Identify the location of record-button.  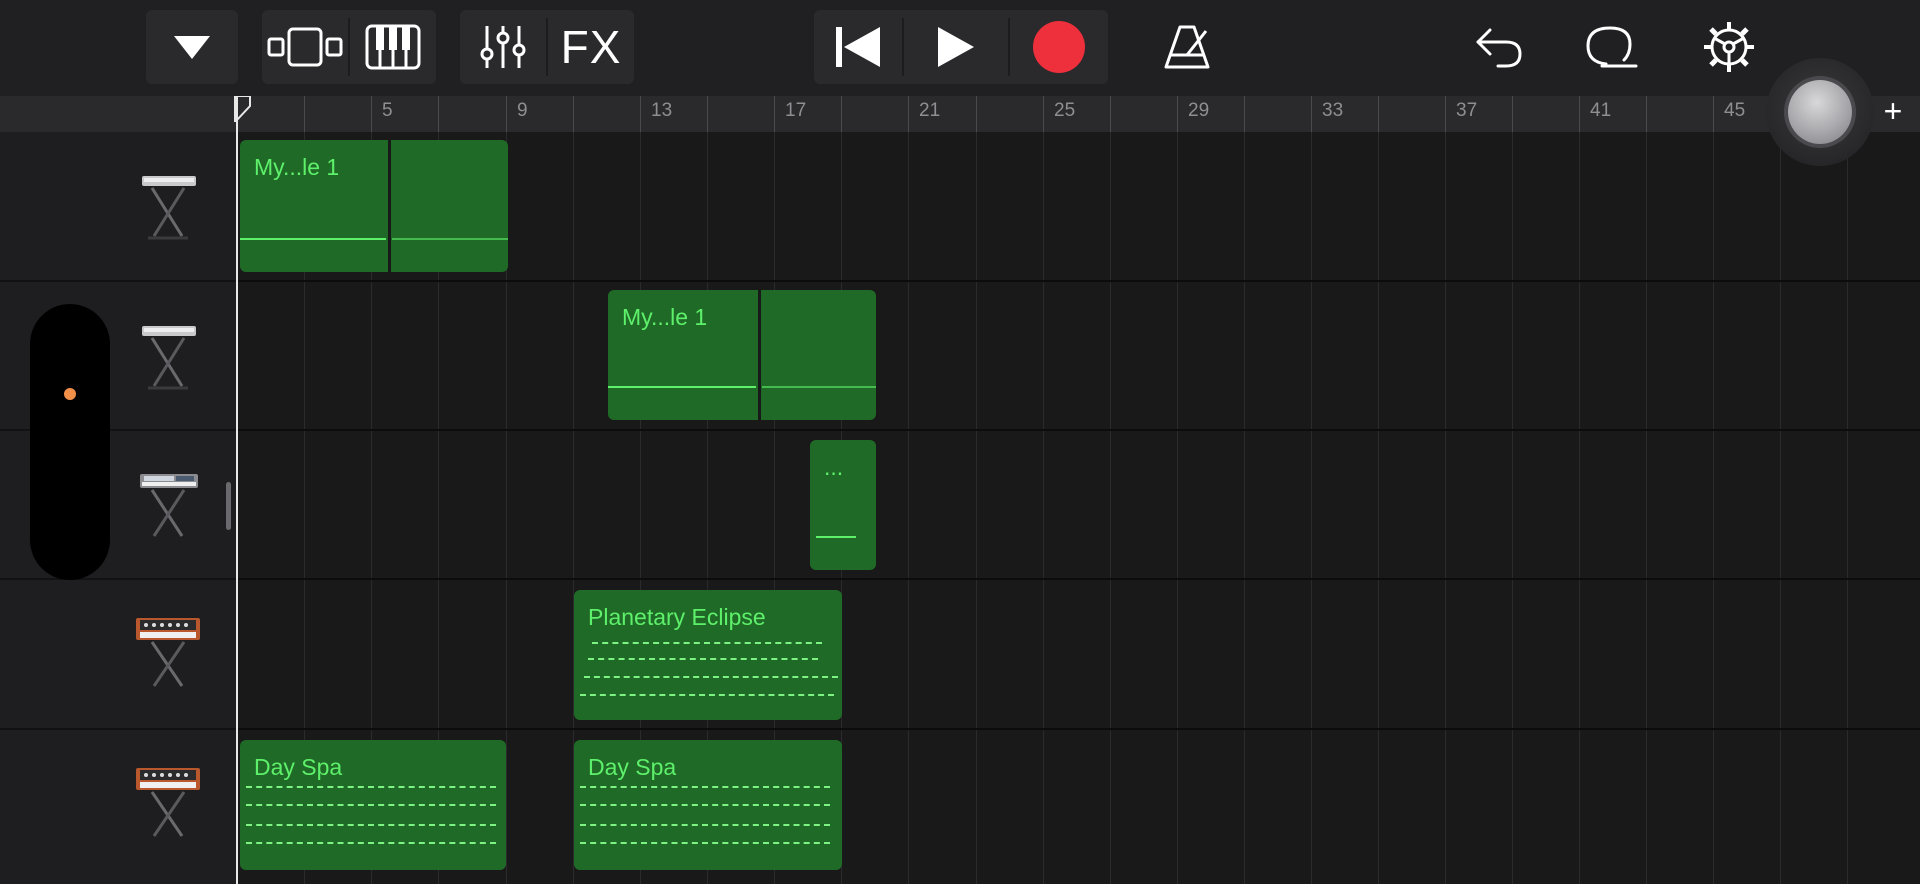
(1059, 47).